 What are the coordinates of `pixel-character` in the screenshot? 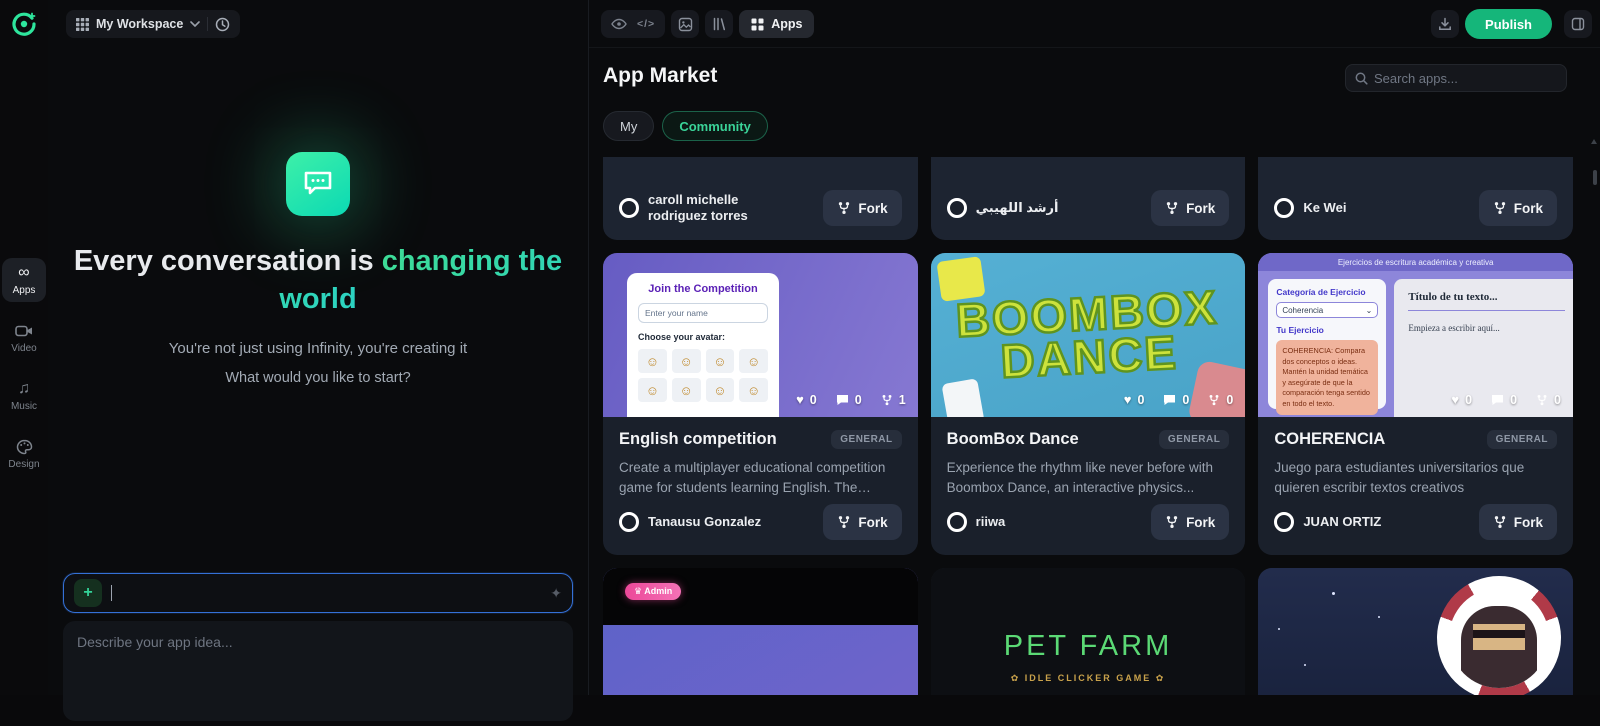 It's located at (1498, 635).